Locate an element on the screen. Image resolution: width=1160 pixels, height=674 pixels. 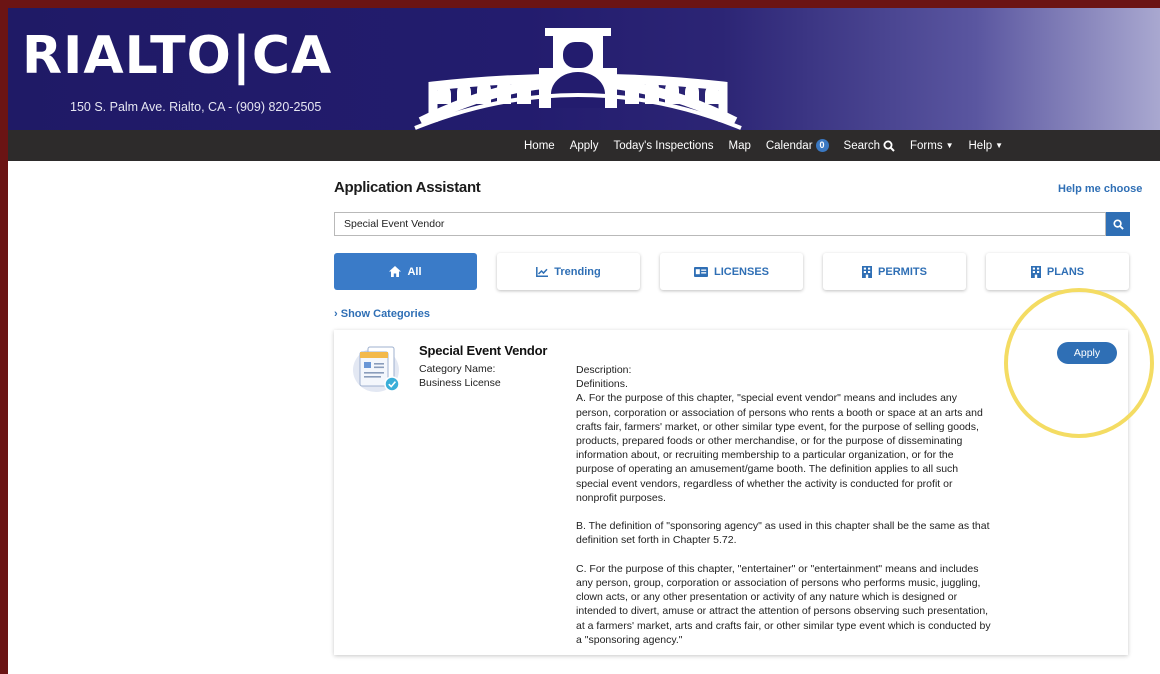
trending-chart-icon is located at coordinates (542, 271).